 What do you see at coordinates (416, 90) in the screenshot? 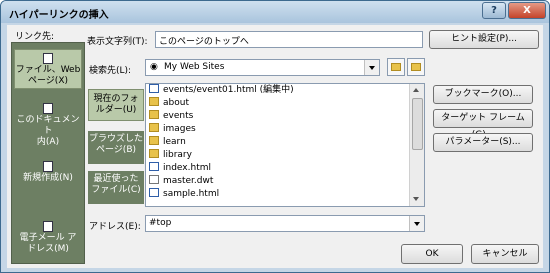
I see `scroll-up-icon` at bounding box center [416, 90].